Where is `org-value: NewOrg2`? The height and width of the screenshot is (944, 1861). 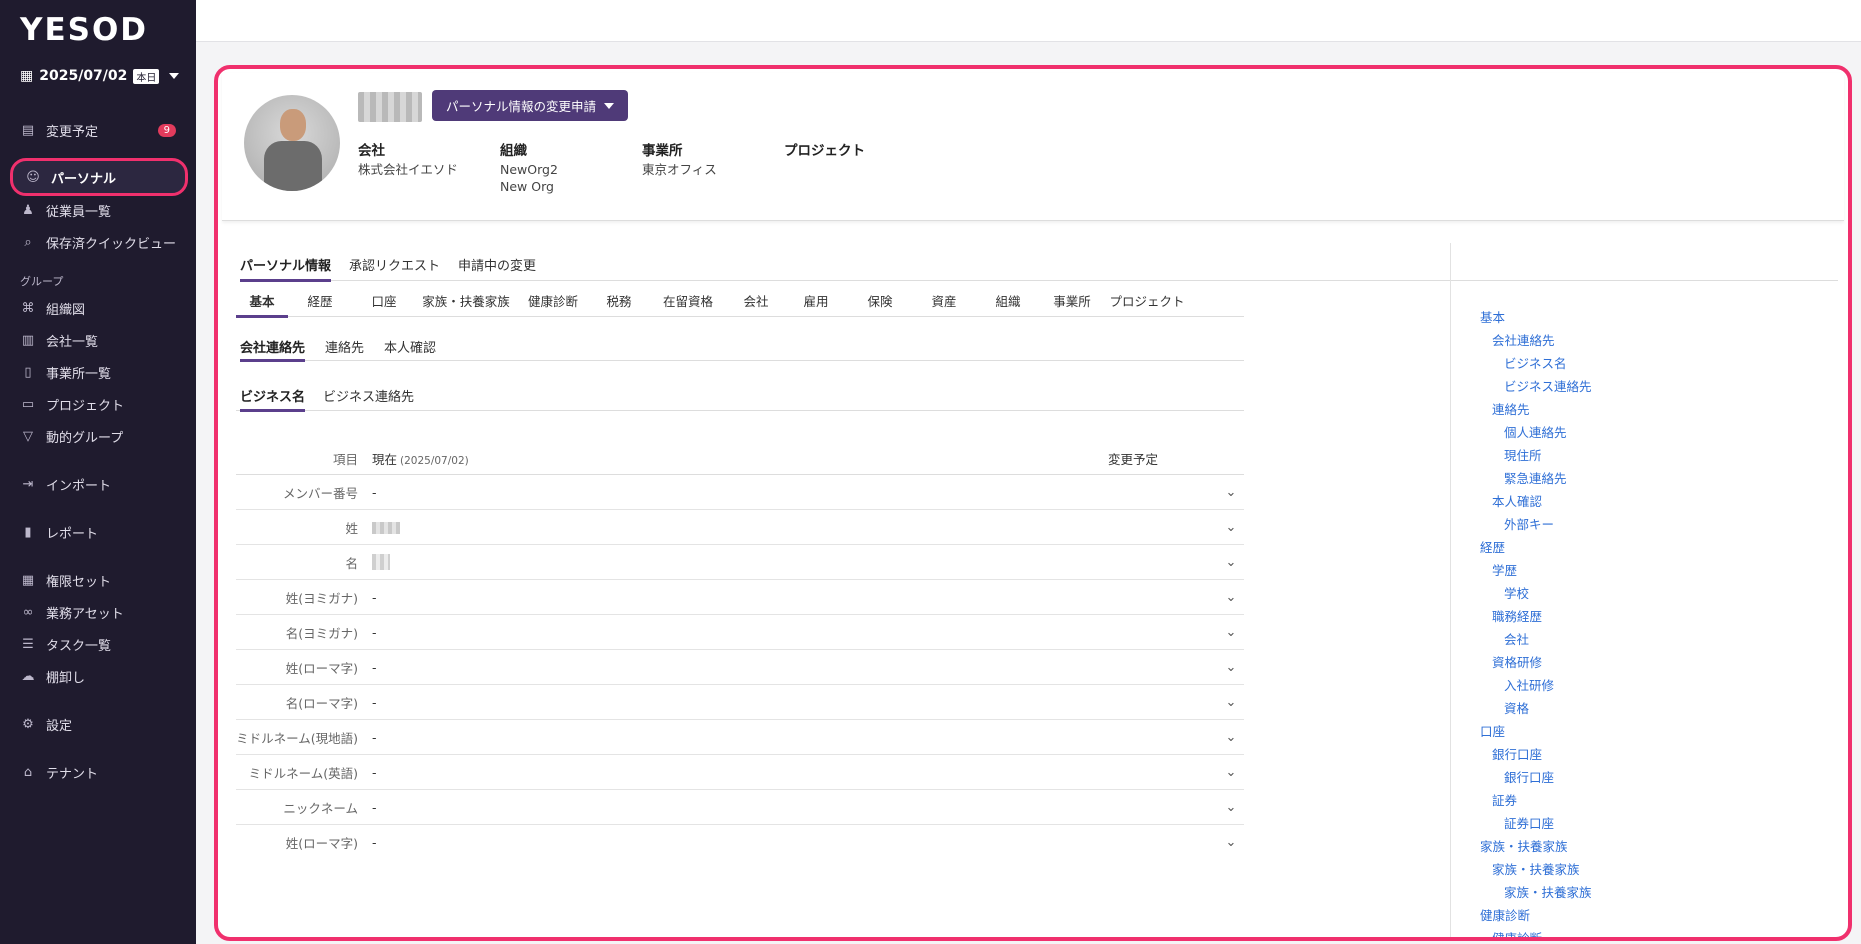 org-value: NewOrg2 is located at coordinates (529, 169).